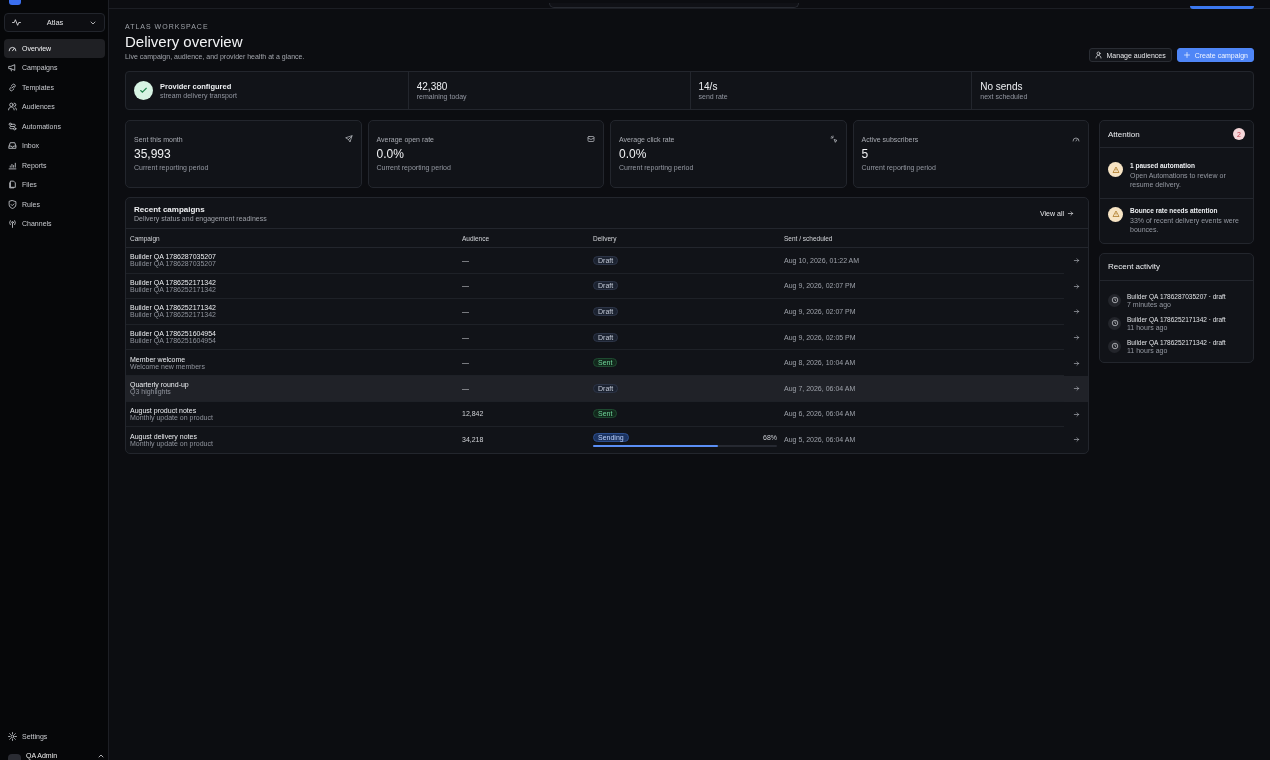 Image resolution: width=1270 pixels, height=760 pixels. What do you see at coordinates (12, 107) in the screenshot?
I see `users-icon` at bounding box center [12, 107].